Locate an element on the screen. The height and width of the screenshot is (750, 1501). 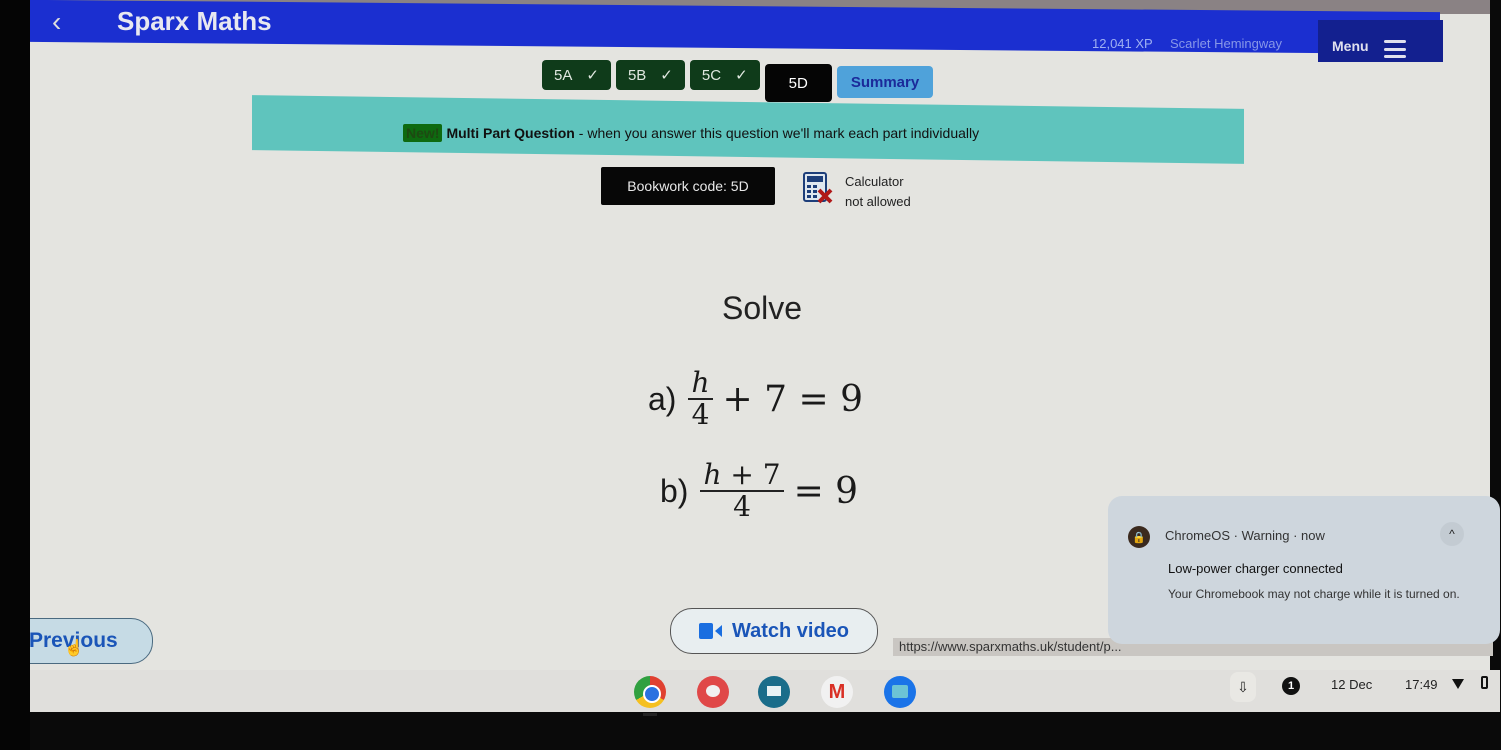
bookwork-code: Bookwork code: 5D is located at coordinates (688, 186).